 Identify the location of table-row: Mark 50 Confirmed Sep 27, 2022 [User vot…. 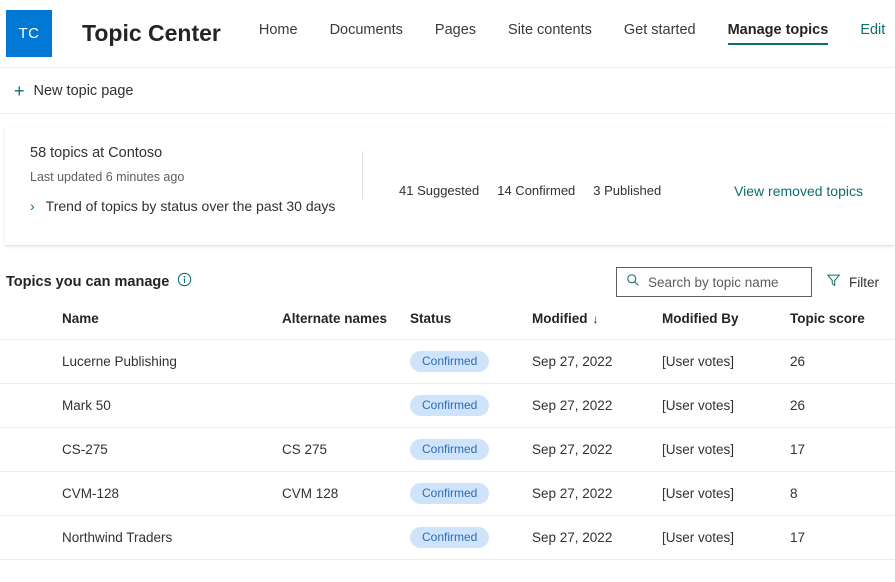
(447, 405).